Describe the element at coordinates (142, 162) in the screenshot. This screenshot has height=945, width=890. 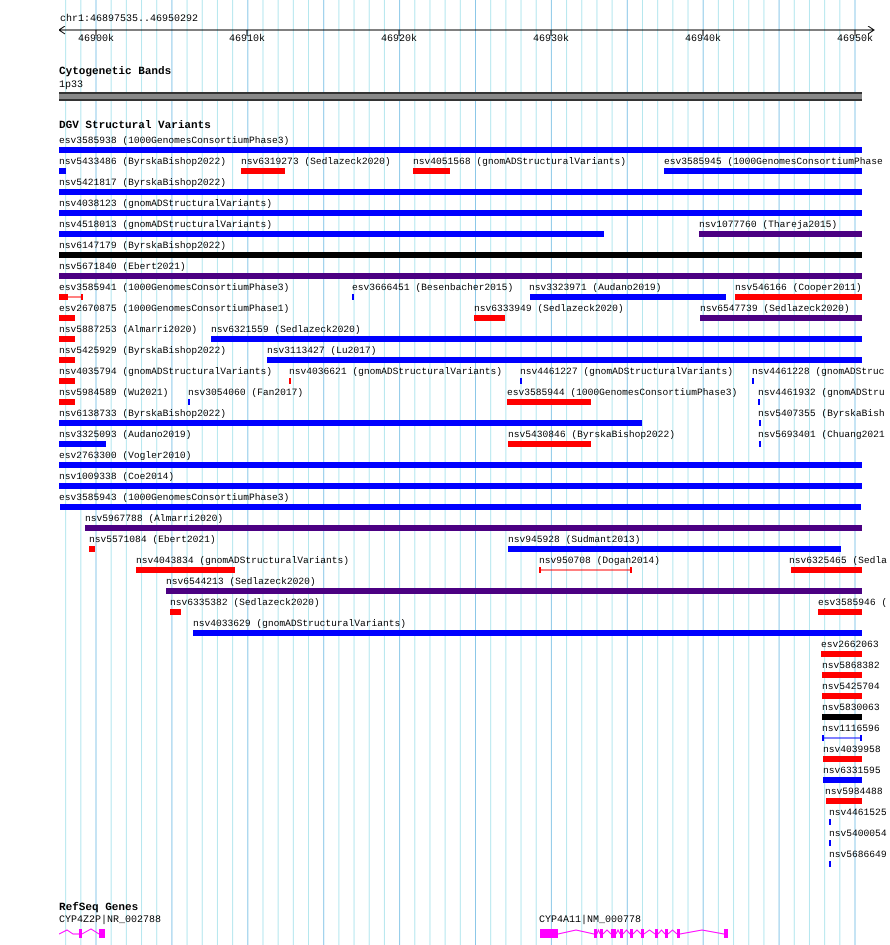
I see `variant-label: nsv5433486 (ByrskaBishop2022)` at that location.